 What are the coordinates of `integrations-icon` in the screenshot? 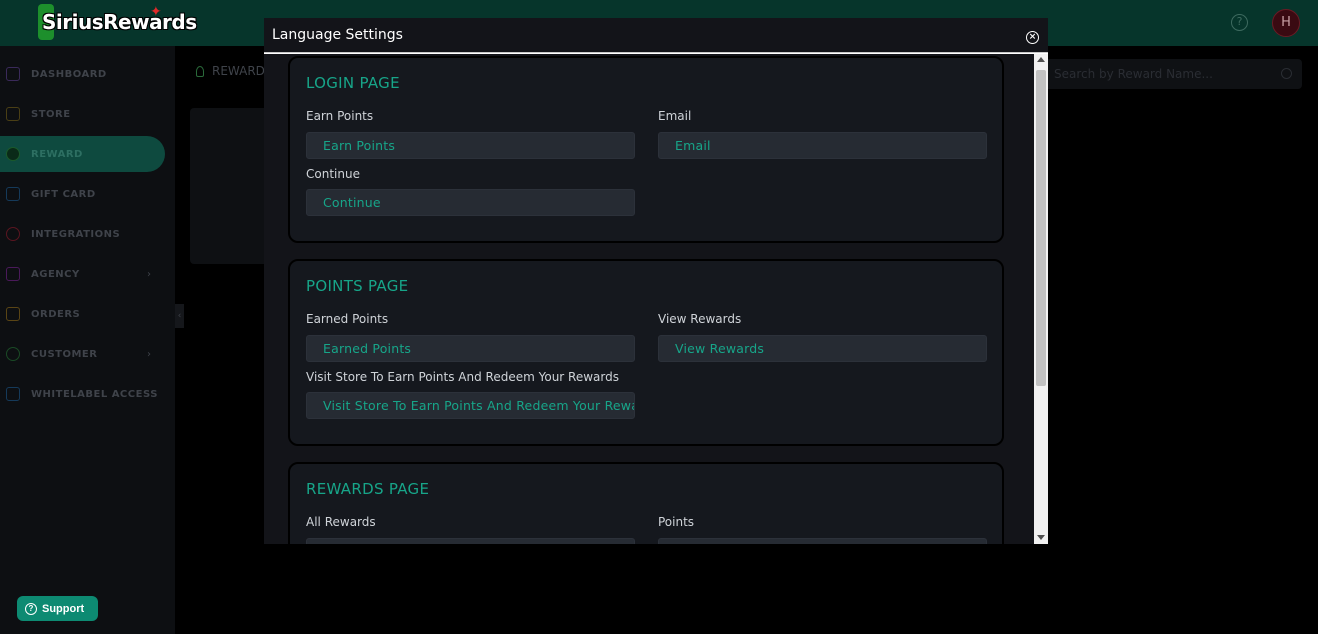 It's located at (13, 234).